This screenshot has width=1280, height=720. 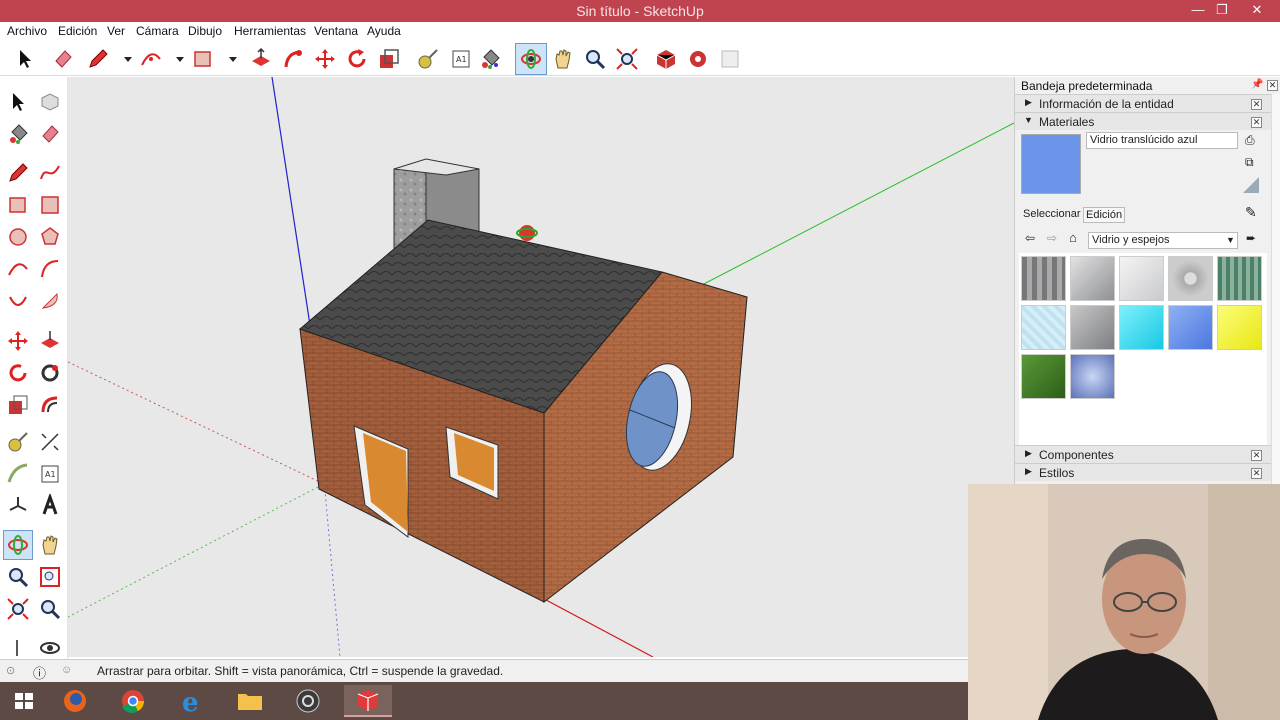 What do you see at coordinates (176, 59) in the screenshot?
I see `arc-dropdown-icon` at bounding box center [176, 59].